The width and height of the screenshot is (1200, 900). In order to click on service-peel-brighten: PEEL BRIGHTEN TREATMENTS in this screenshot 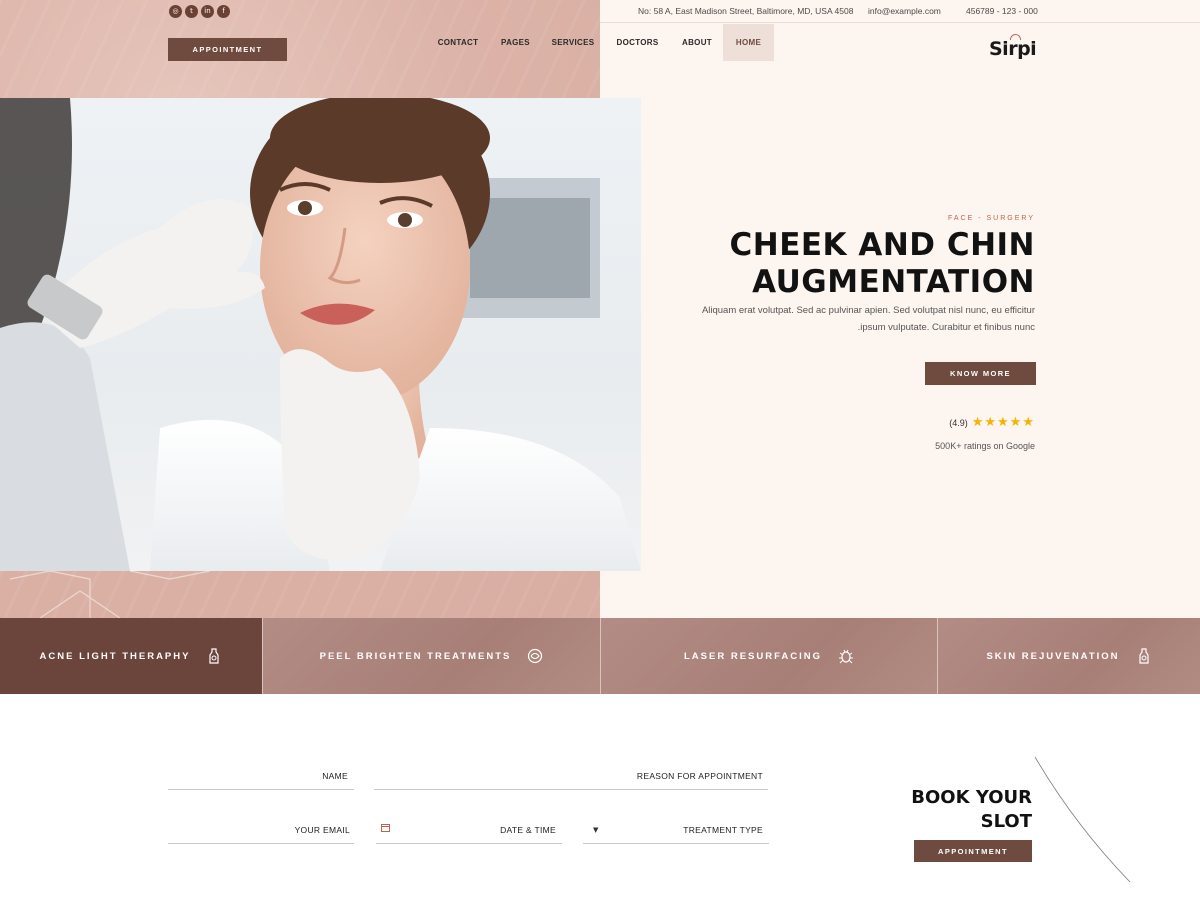, I will do `click(432, 656)`.